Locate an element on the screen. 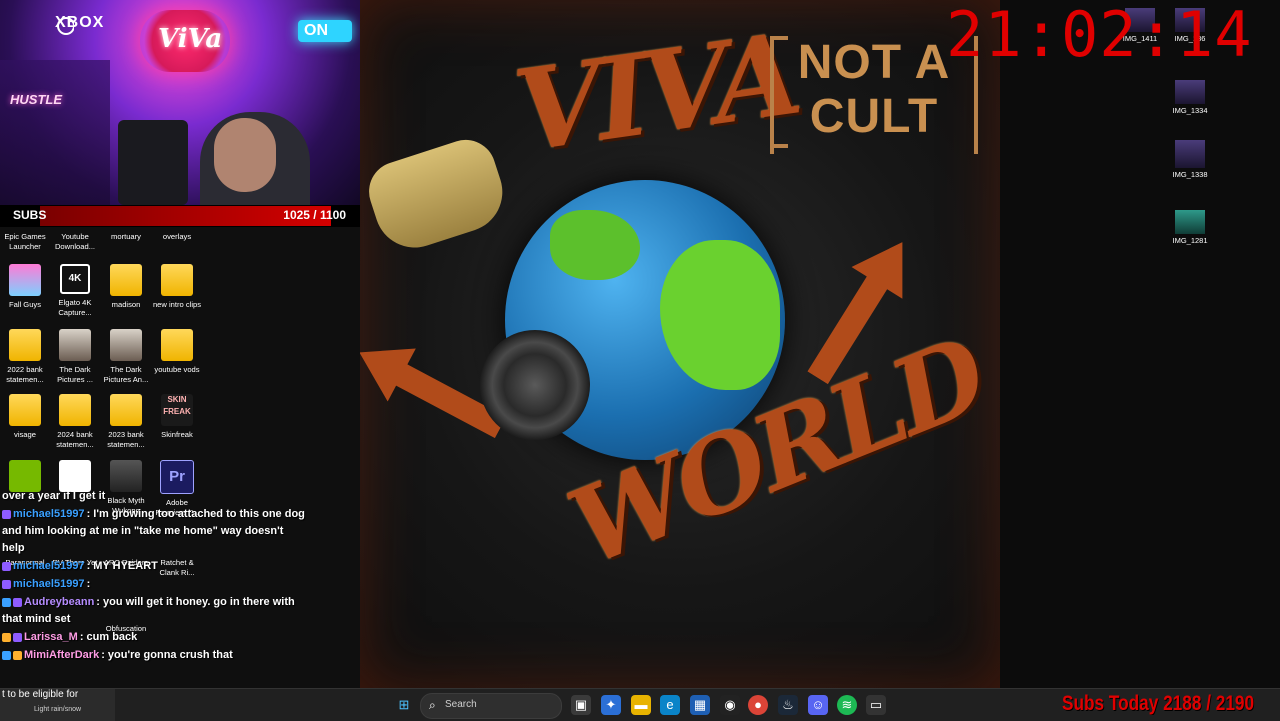 Image resolution: width=1280 pixels, height=721 pixels. desktop-icon-overlays: overlays is located at coordinates (177, 237).